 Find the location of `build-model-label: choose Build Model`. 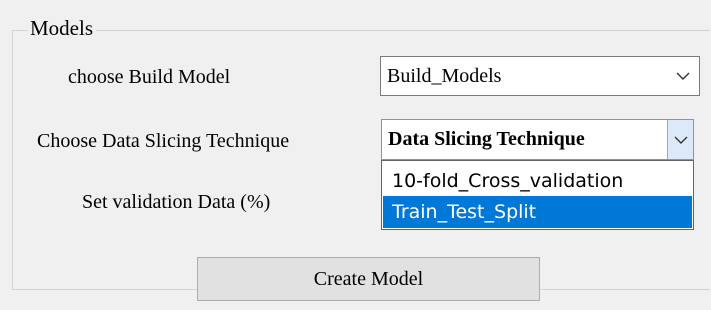

build-model-label: choose Build Model is located at coordinates (149, 77).